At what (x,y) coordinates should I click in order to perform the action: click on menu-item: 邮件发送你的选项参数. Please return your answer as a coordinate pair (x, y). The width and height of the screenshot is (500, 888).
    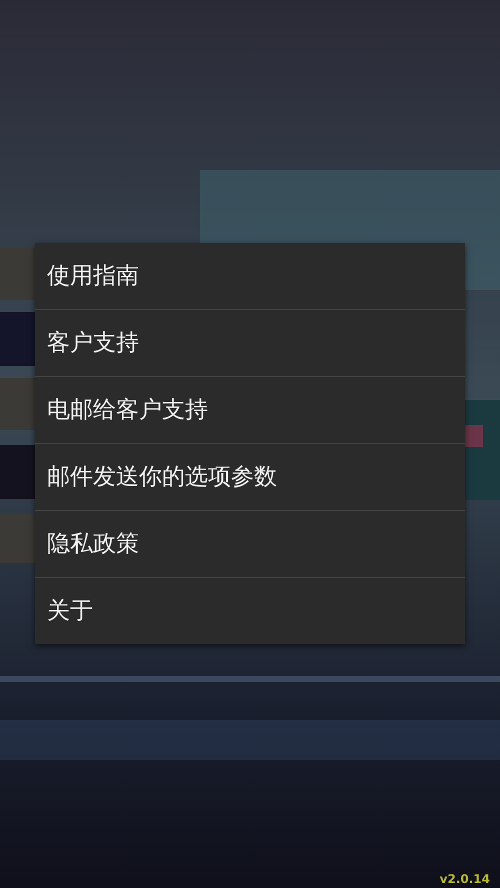
    Looking at the image, I should click on (250, 476).